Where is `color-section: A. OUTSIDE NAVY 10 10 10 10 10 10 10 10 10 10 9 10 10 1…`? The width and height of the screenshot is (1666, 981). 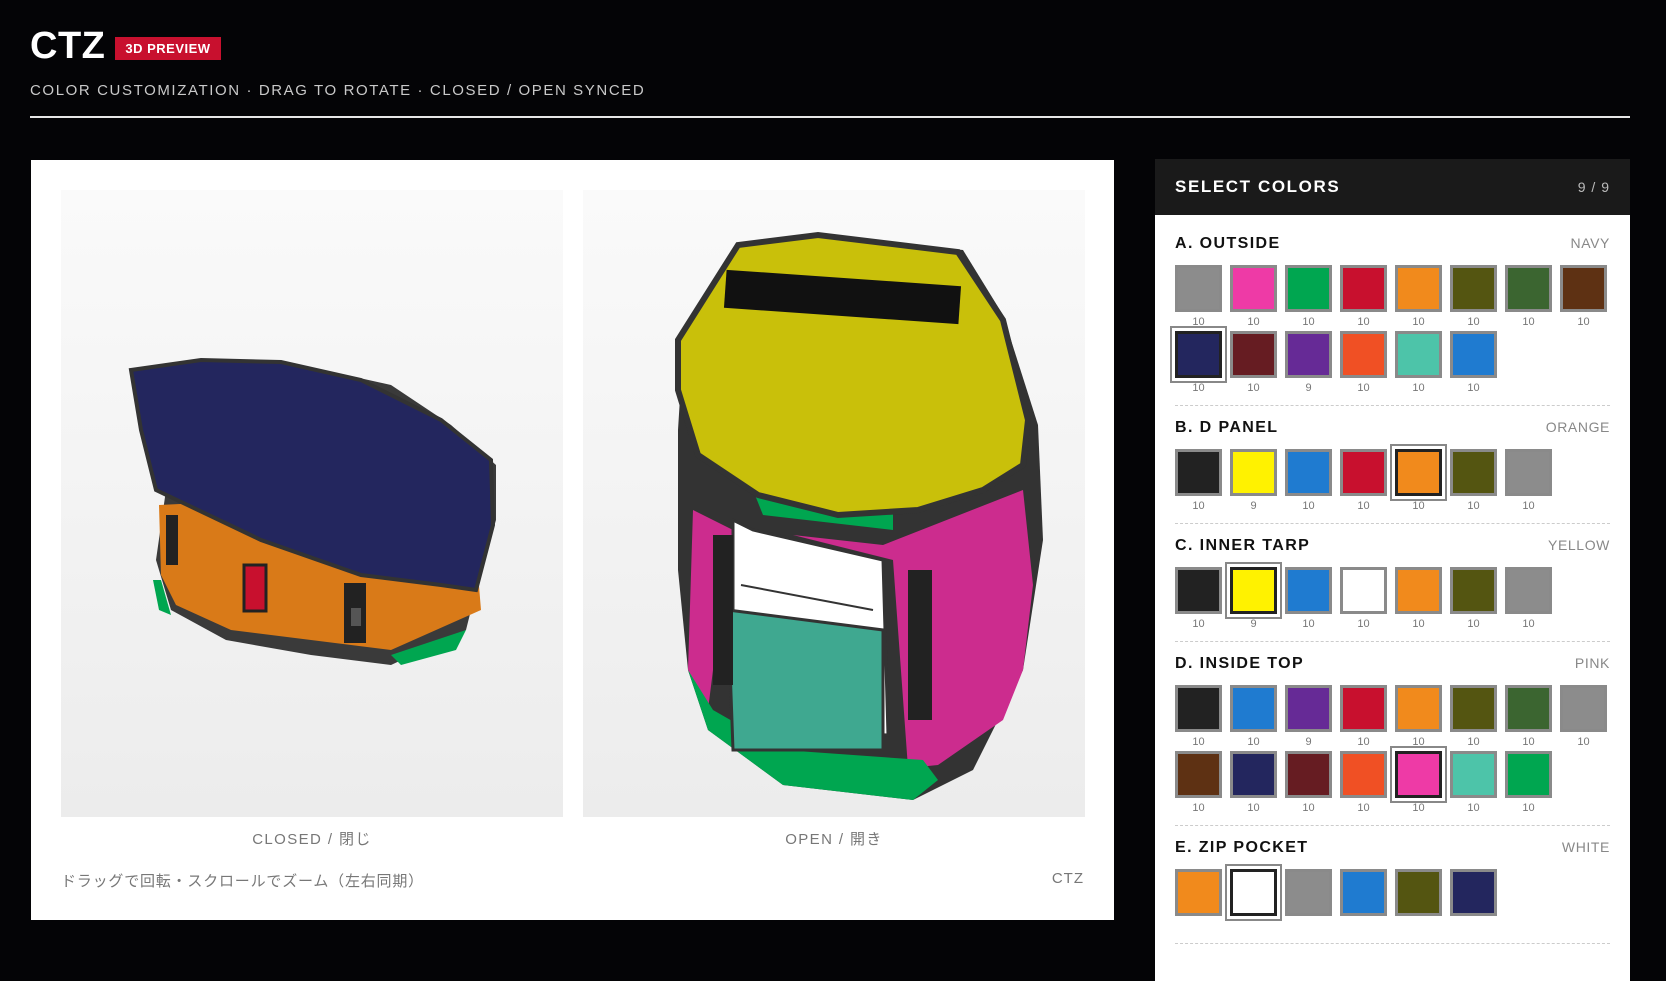
color-section: A. OUTSIDE NAVY 10 10 10 10 10 10 10 10 10 10 9 10 10 1… is located at coordinates (1390, 320).